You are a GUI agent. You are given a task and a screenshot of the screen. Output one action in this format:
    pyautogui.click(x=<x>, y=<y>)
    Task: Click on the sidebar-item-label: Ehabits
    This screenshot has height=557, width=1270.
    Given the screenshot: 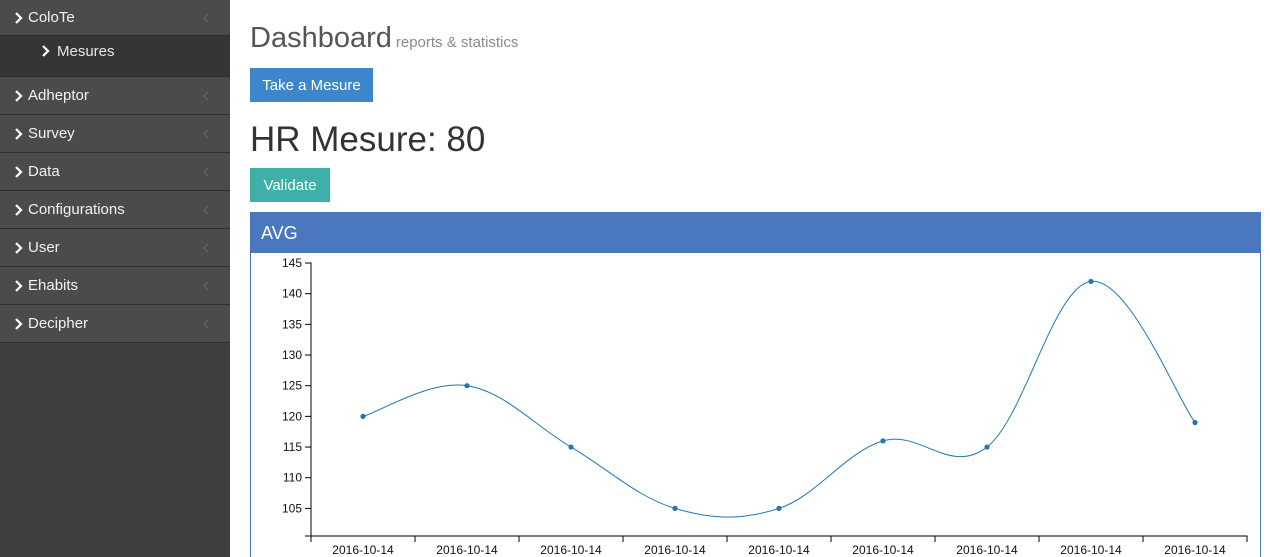 What is the action you would take?
    pyautogui.click(x=53, y=285)
    